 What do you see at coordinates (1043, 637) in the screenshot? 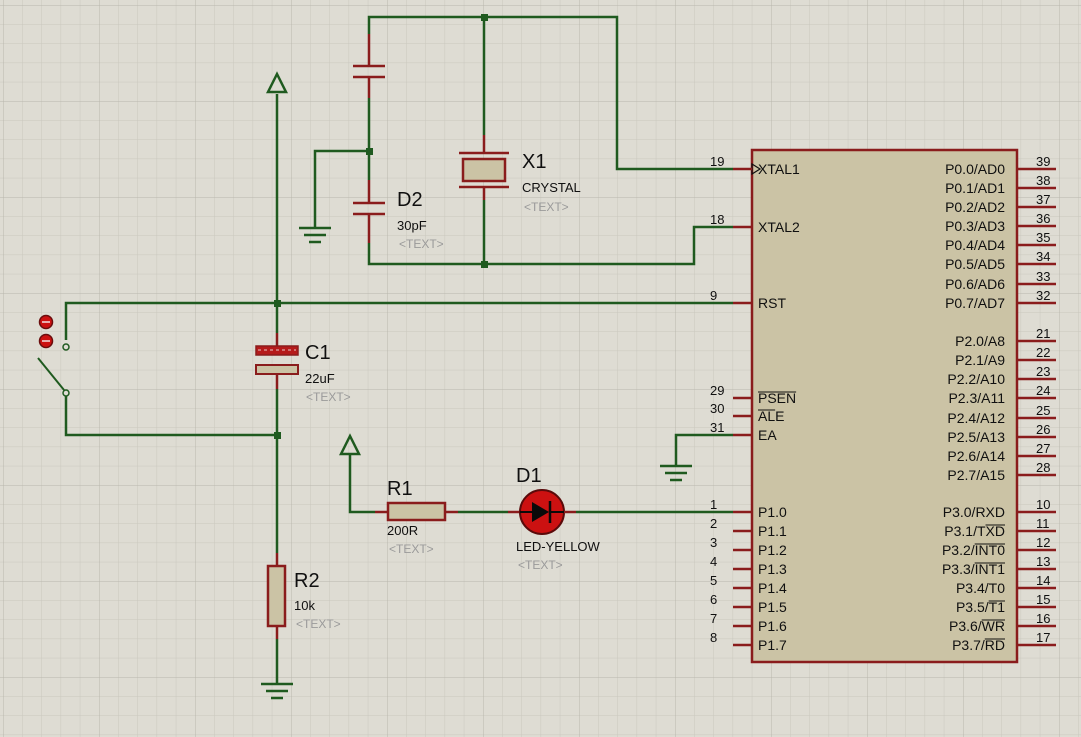
I see `pin-number: 17` at bounding box center [1043, 637].